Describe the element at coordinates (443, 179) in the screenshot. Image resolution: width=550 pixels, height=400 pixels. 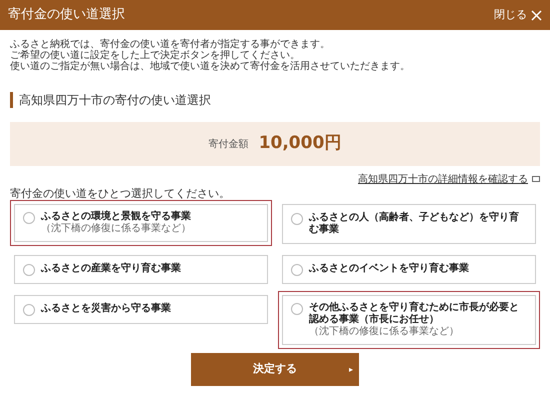
I see `detail-link: 高知県四万十市の詳細情報を確認する` at that location.